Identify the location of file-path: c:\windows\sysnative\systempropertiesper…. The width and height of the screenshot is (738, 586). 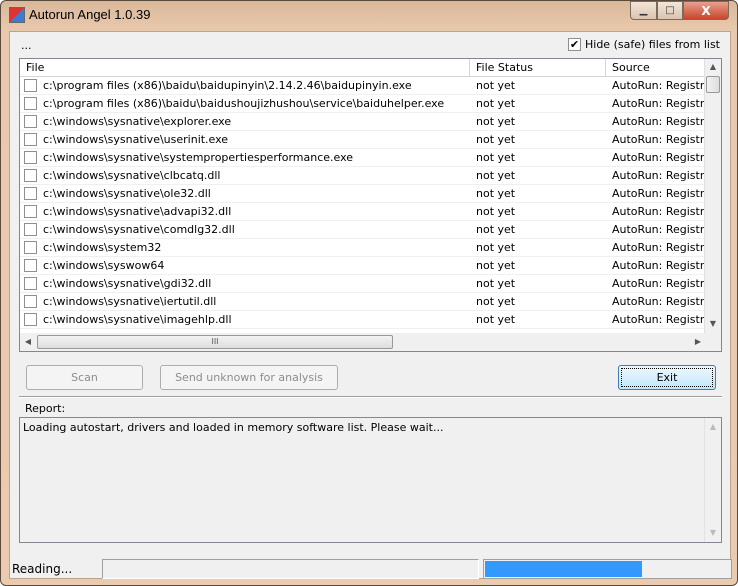
(198, 157).